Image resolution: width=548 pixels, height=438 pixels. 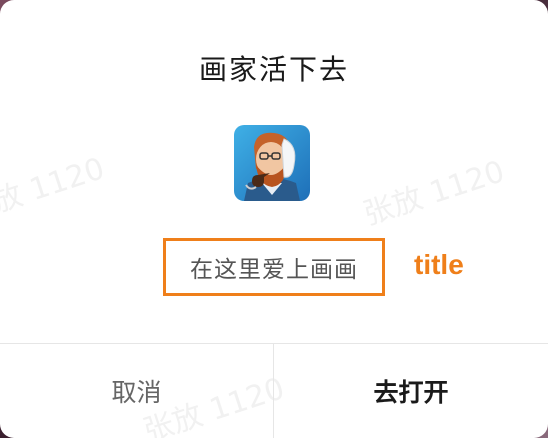 I want to click on dialog-subtitle-highlight: 在这里爱上画画, so click(x=274, y=267).